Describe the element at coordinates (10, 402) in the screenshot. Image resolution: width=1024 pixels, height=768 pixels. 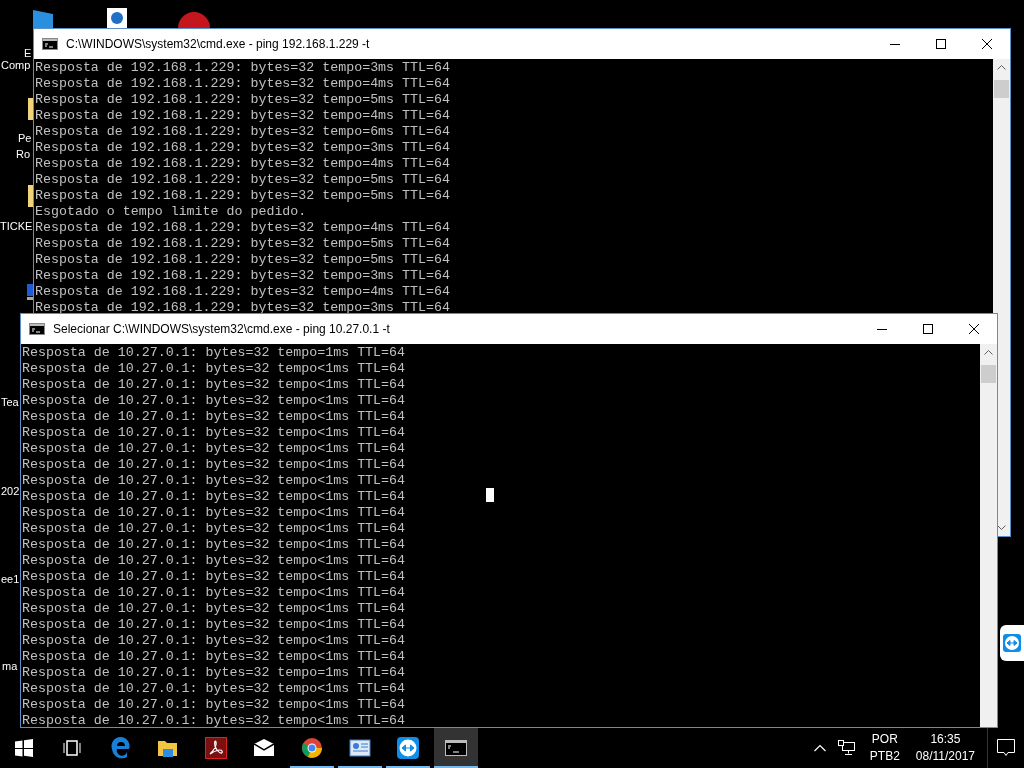
I see `desktop-icon-label: Tea` at that location.